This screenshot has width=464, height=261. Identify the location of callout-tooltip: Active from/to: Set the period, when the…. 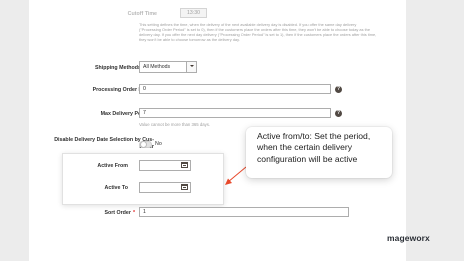
(319, 152).